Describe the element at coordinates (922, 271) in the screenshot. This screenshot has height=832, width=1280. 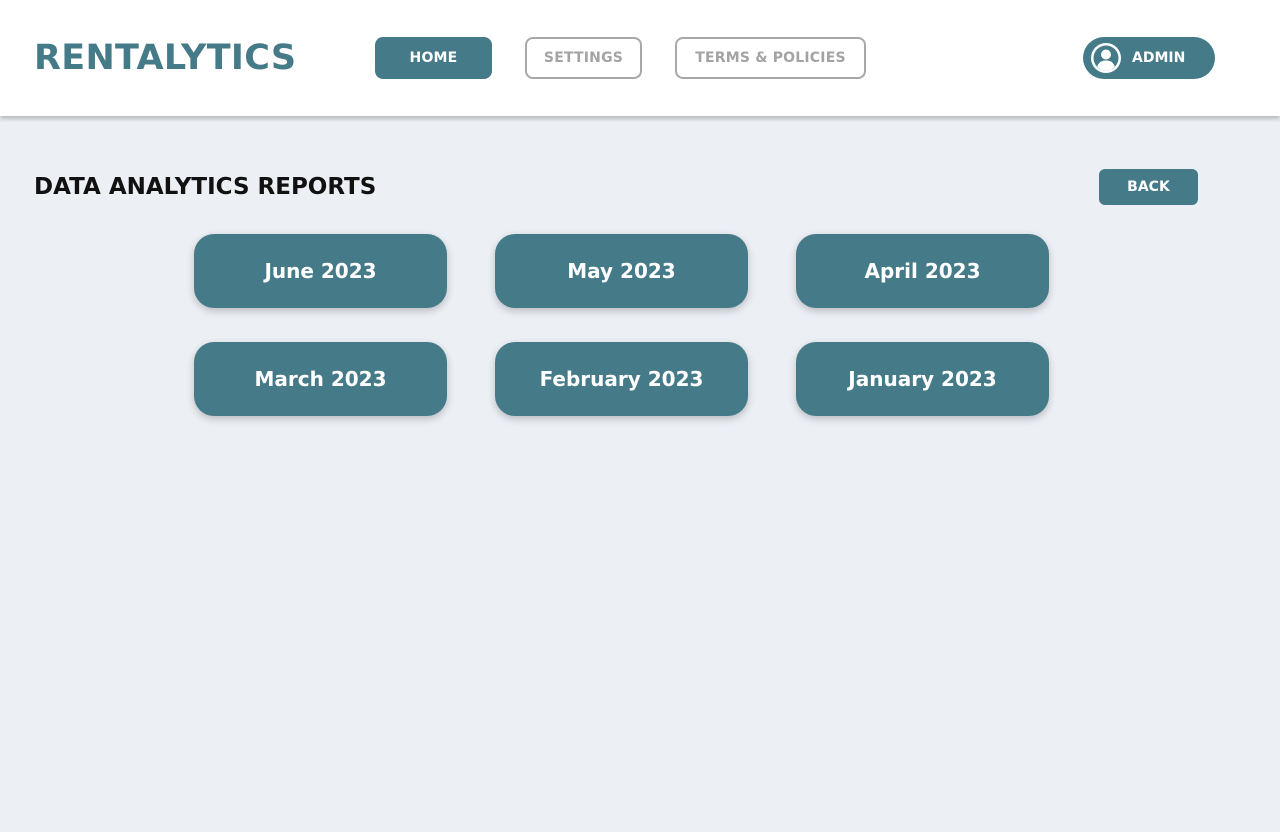
I see `report-april-2023-button: April 2023` at that location.